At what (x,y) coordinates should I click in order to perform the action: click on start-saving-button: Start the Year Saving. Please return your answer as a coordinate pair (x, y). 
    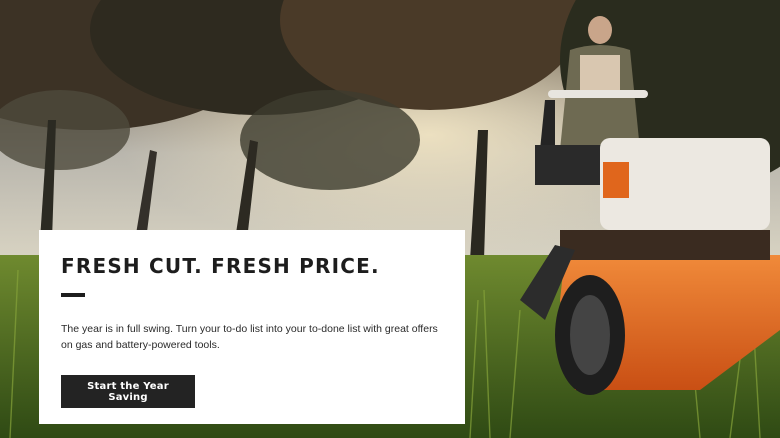
    Looking at the image, I should click on (128, 391).